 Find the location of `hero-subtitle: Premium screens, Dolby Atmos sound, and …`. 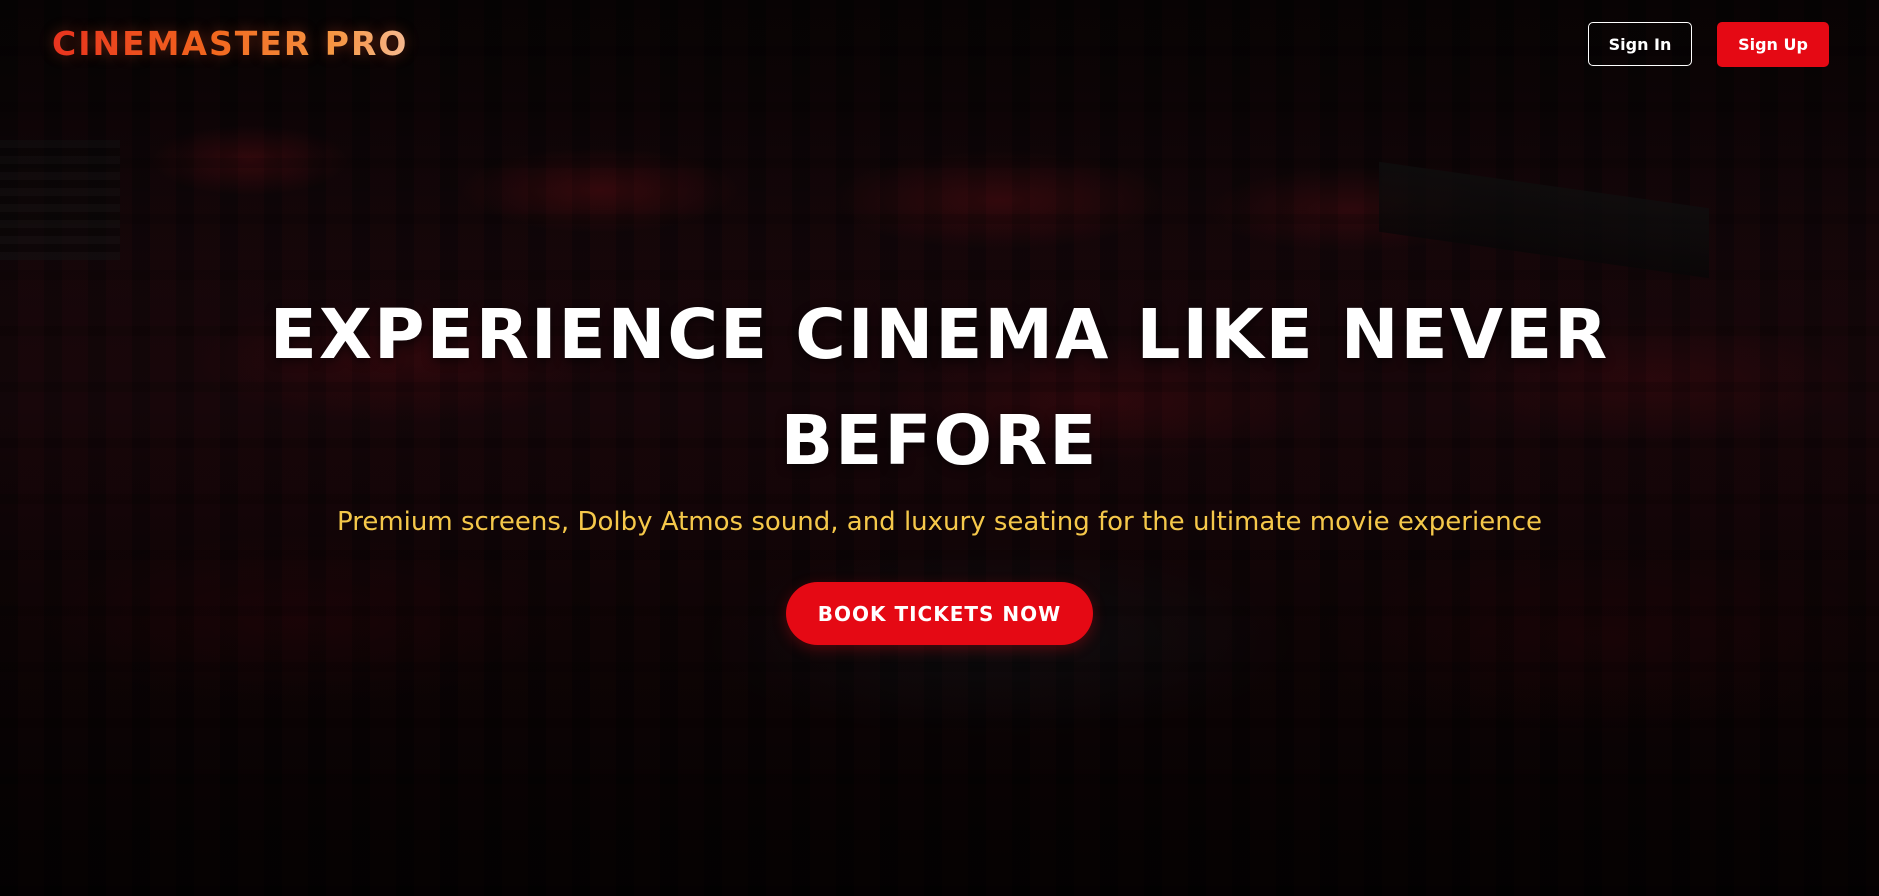

hero-subtitle: Premium screens, Dolby Atmos sound, and … is located at coordinates (939, 522).